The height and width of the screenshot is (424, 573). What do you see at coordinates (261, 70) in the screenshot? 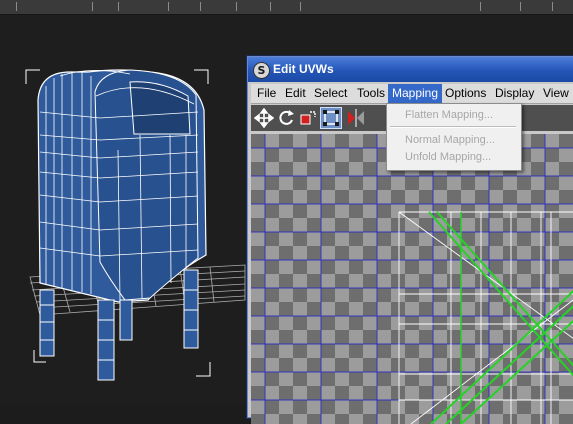
I see `3dsmax-app-icon: S` at bounding box center [261, 70].